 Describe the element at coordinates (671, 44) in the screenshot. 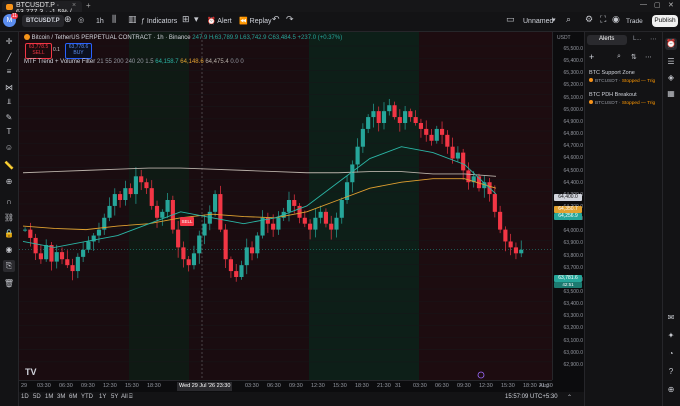

I see `alarm-clock-icon: ⏰` at that location.